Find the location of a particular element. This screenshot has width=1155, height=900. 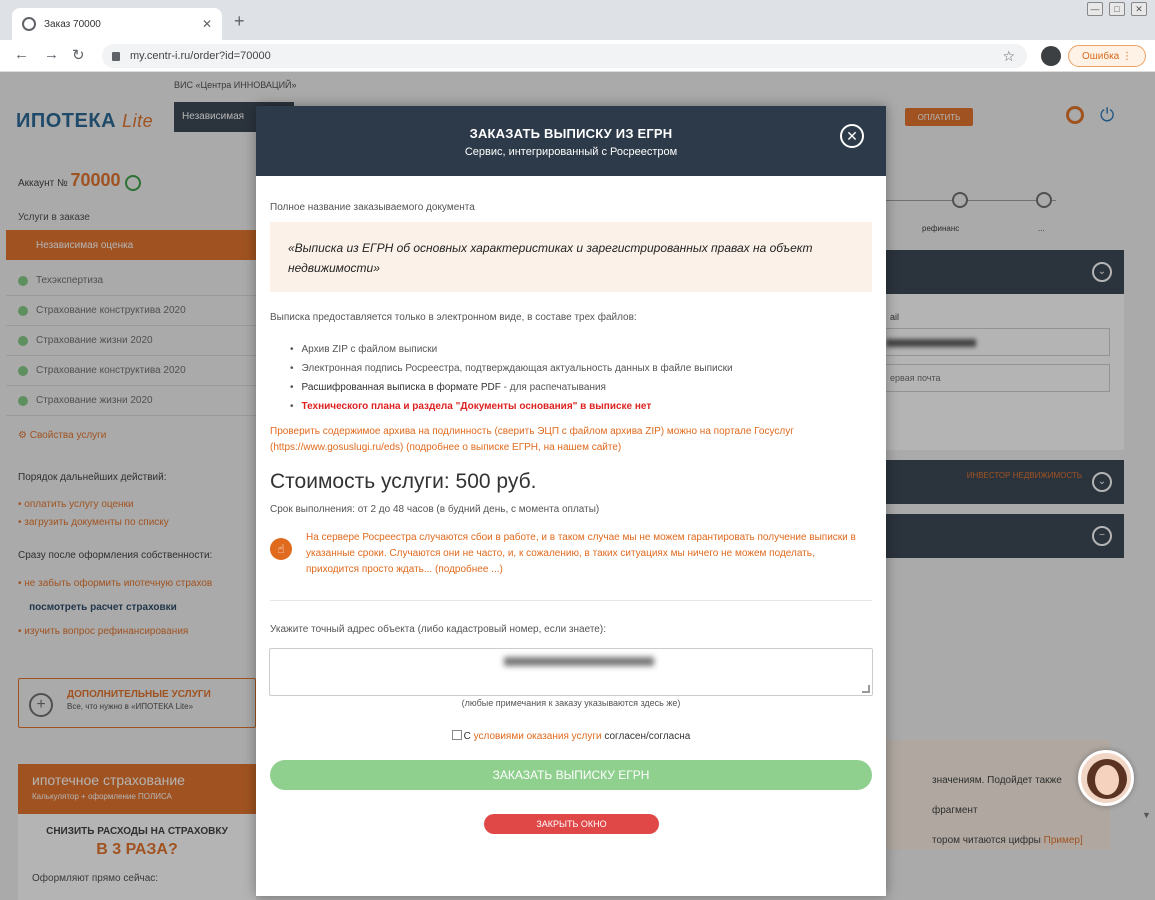

forward-arrow-icon: → is located at coordinates (51, 54).